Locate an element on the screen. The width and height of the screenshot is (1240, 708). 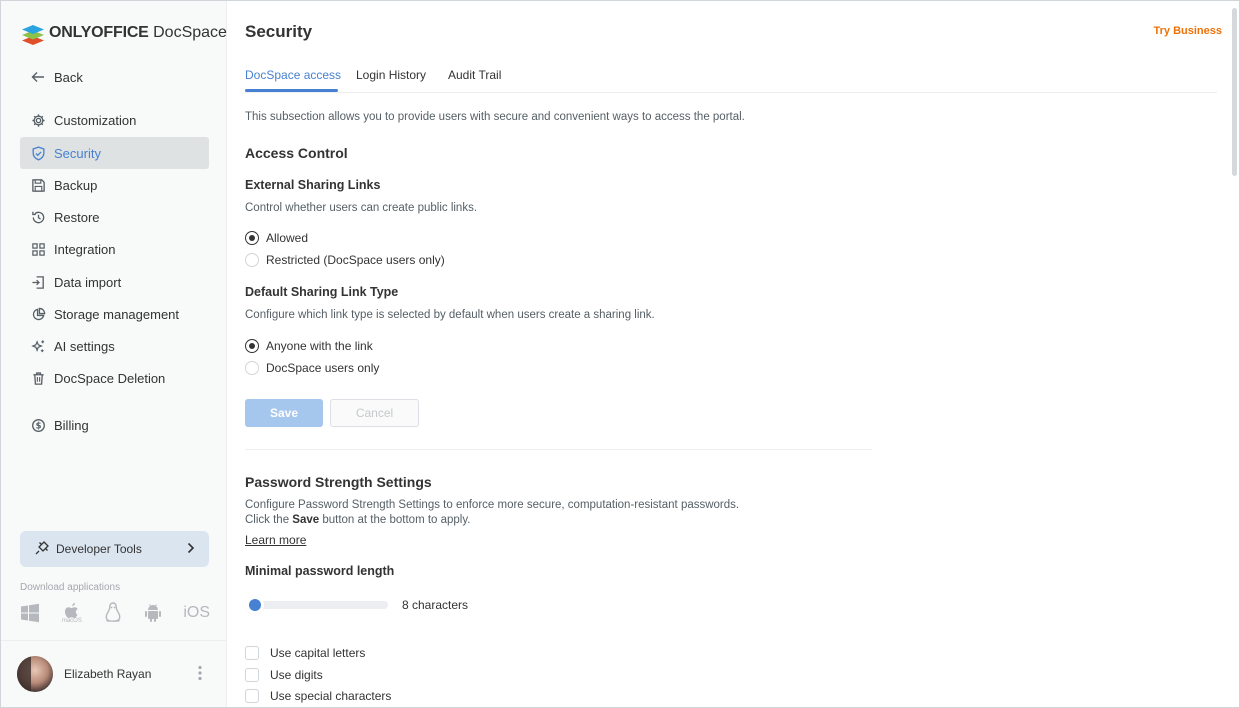
checkbox-digits: Use digits is located at coordinates (284, 675).